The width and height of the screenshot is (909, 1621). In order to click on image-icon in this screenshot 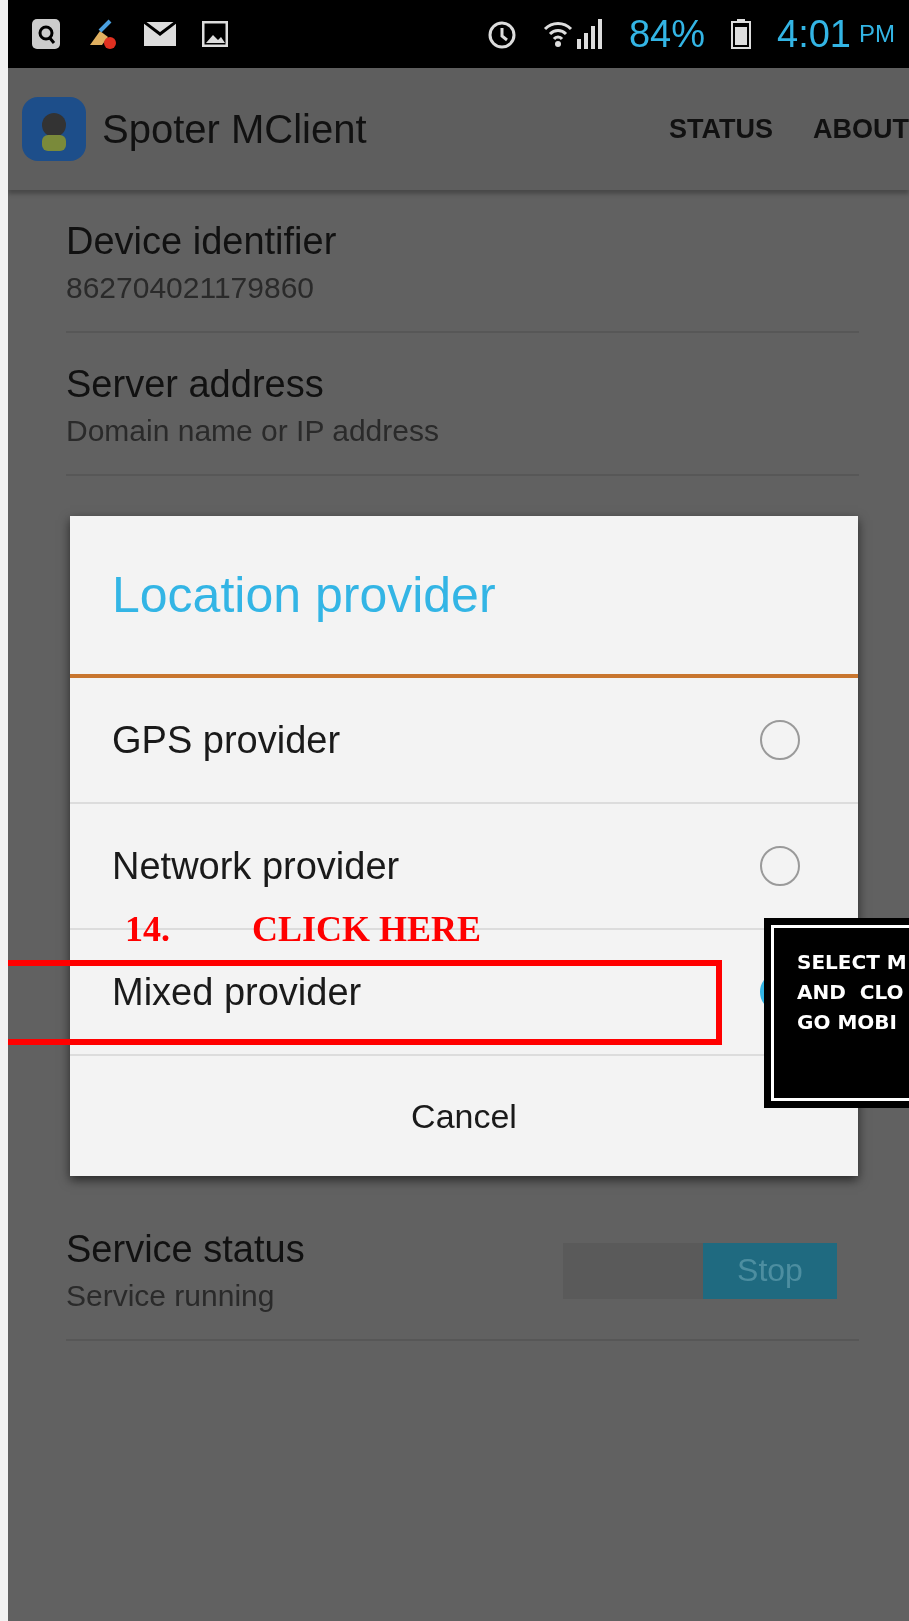, I will do `click(215, 34)`.